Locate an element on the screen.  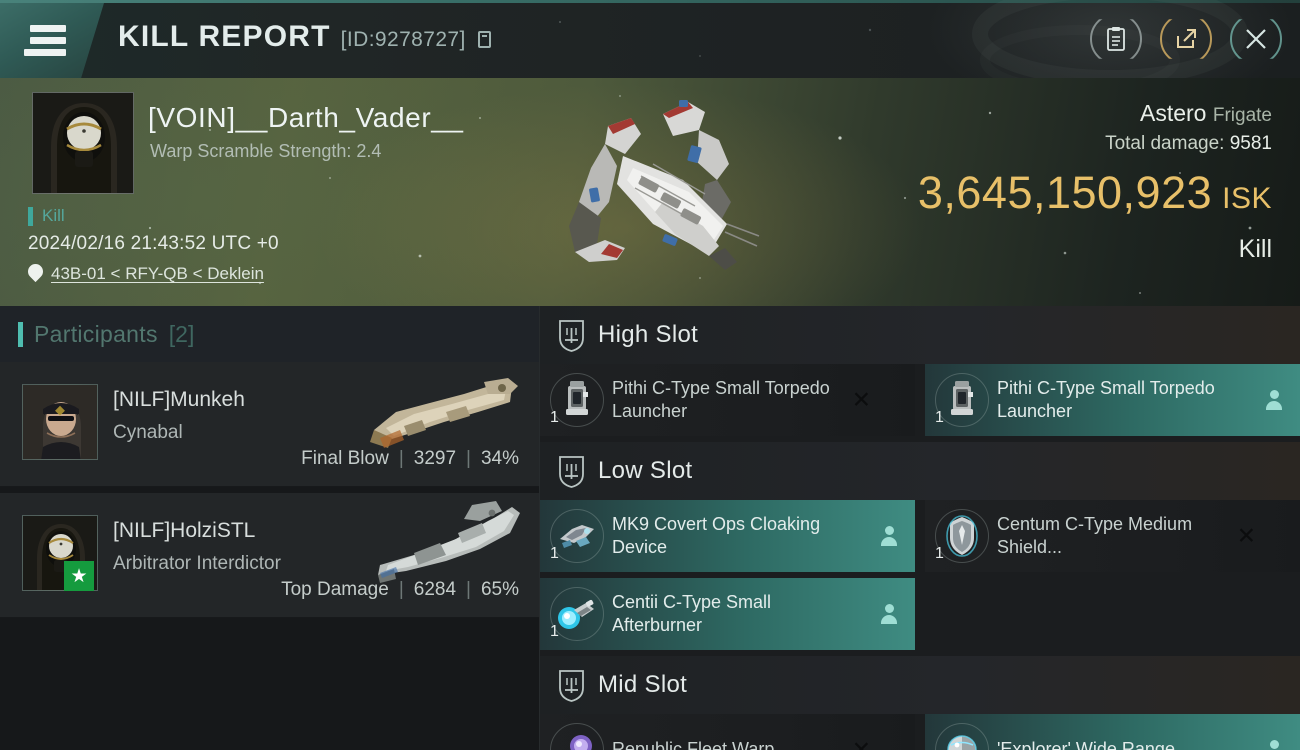
isk-value: 3,645,150,923 is located at coordinates (1065, 192).